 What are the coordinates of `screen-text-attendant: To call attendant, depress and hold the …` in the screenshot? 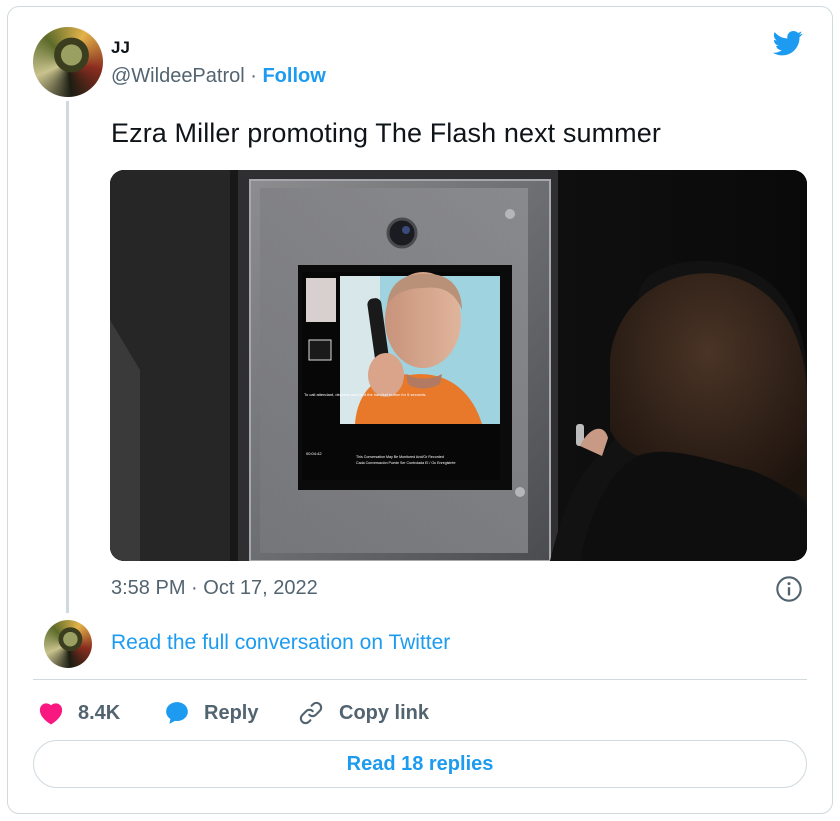 It's located at (365, 394).